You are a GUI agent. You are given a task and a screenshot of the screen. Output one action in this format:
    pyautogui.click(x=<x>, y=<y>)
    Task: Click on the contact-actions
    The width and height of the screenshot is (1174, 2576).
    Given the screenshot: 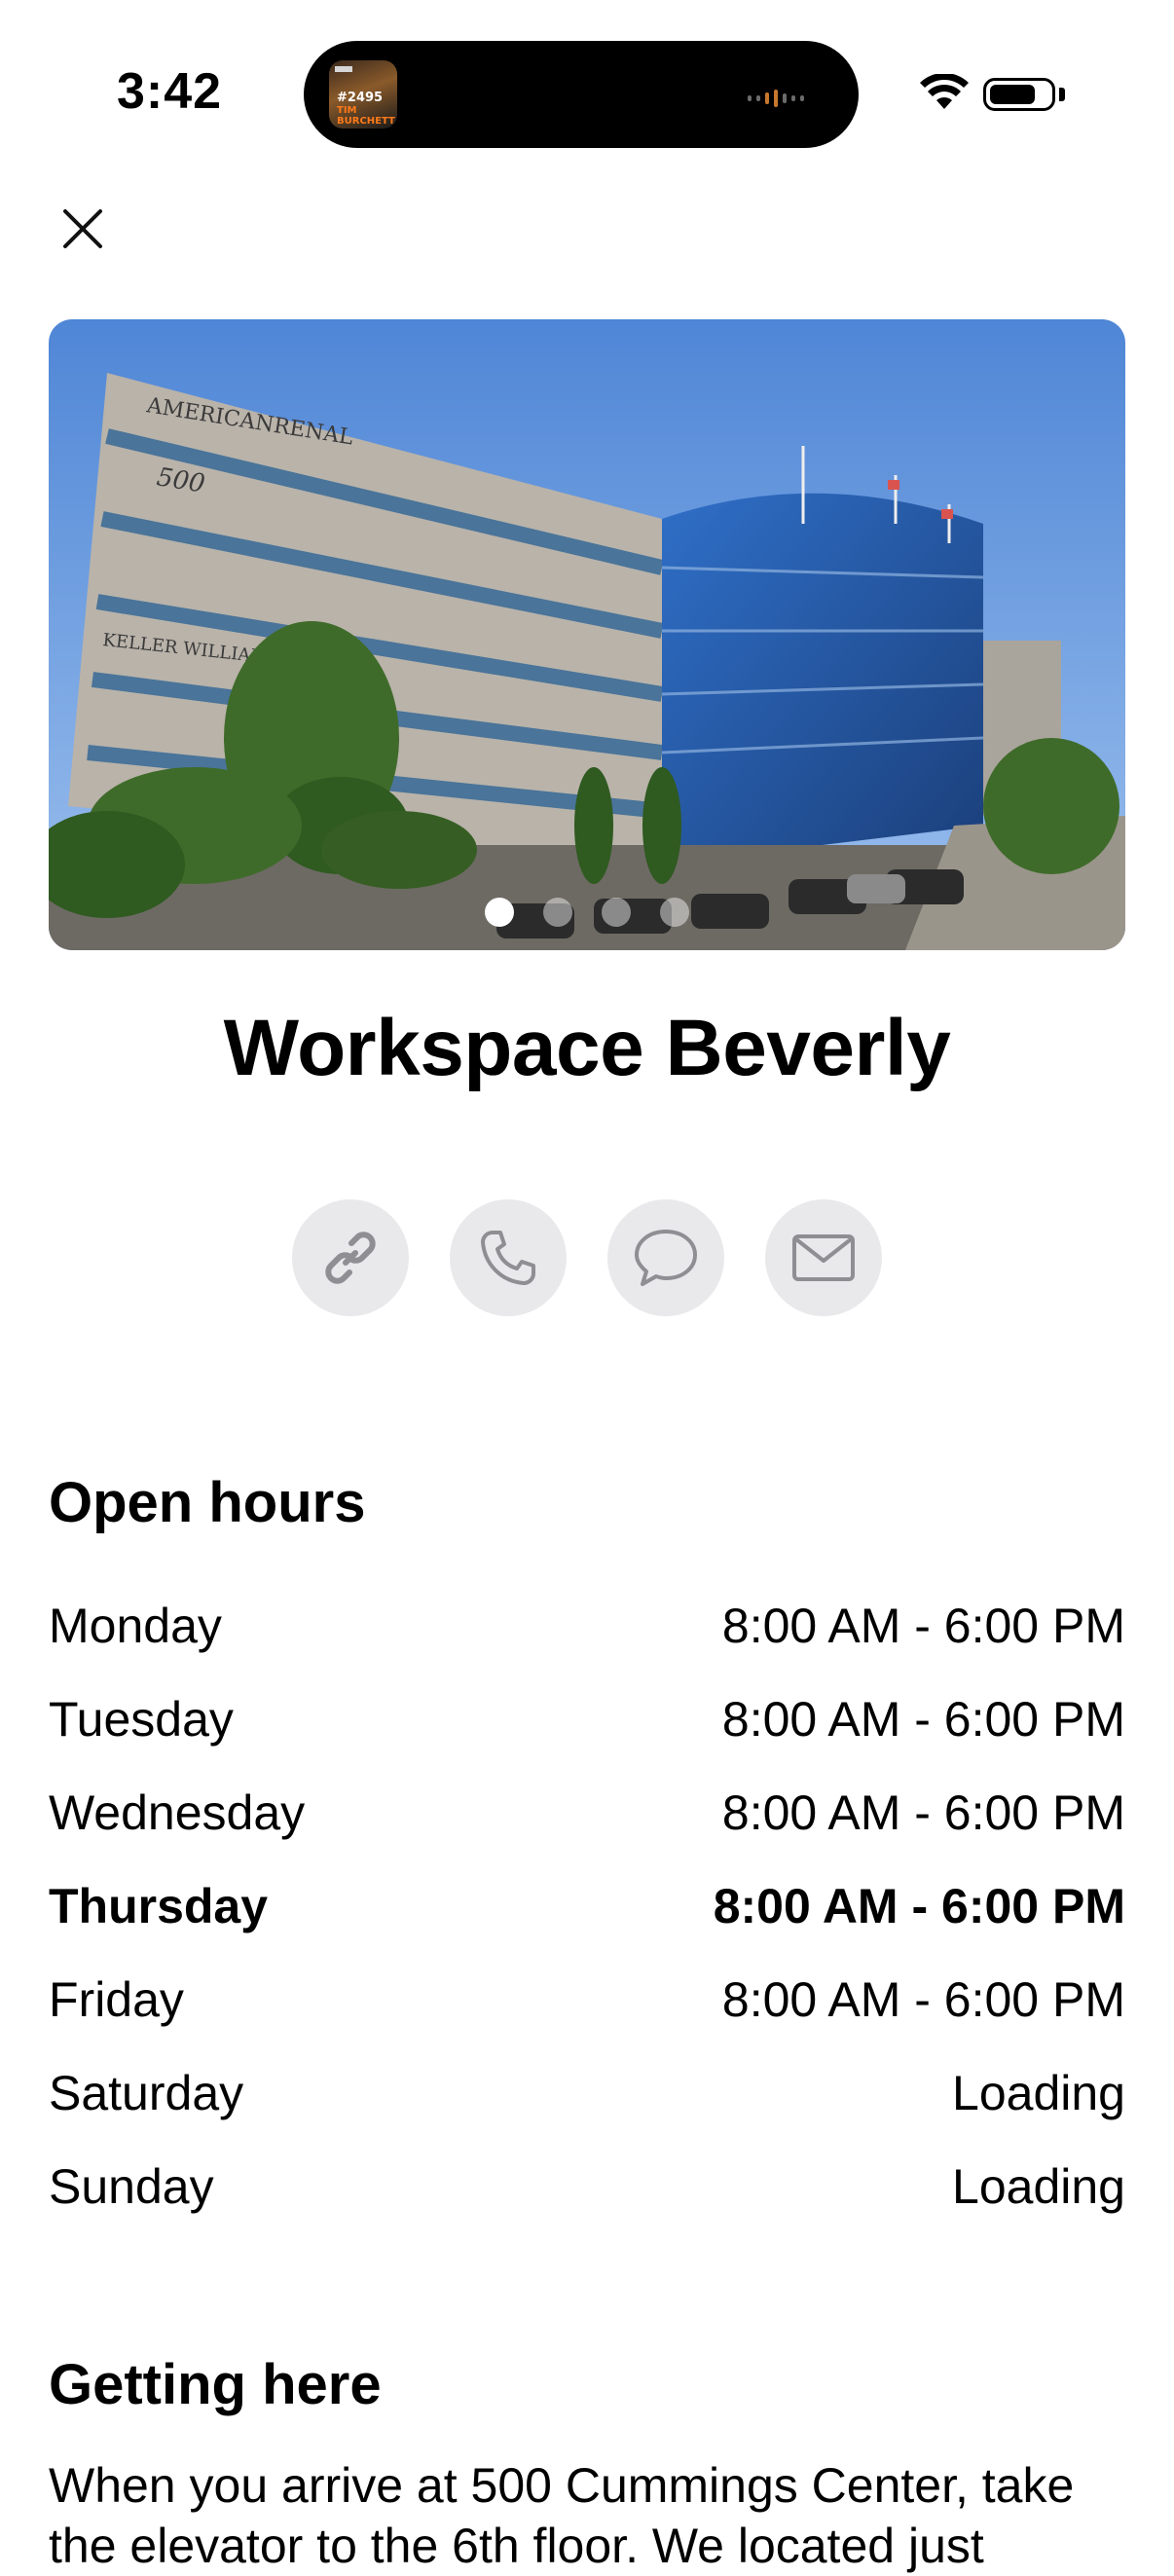 What is the action you would take?
    pyautogui.click(x=587, y=1257)
    